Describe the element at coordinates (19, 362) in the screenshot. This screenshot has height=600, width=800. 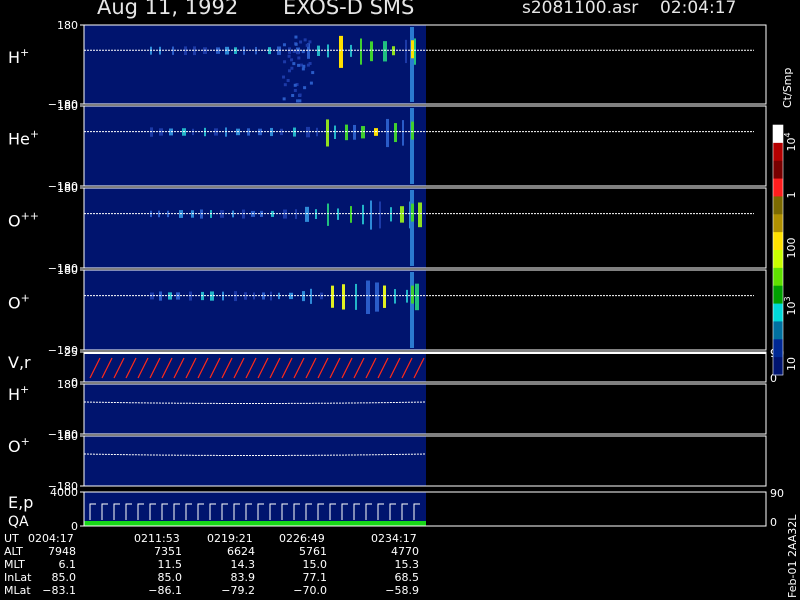
I see `panel-label: V,r` at that location.